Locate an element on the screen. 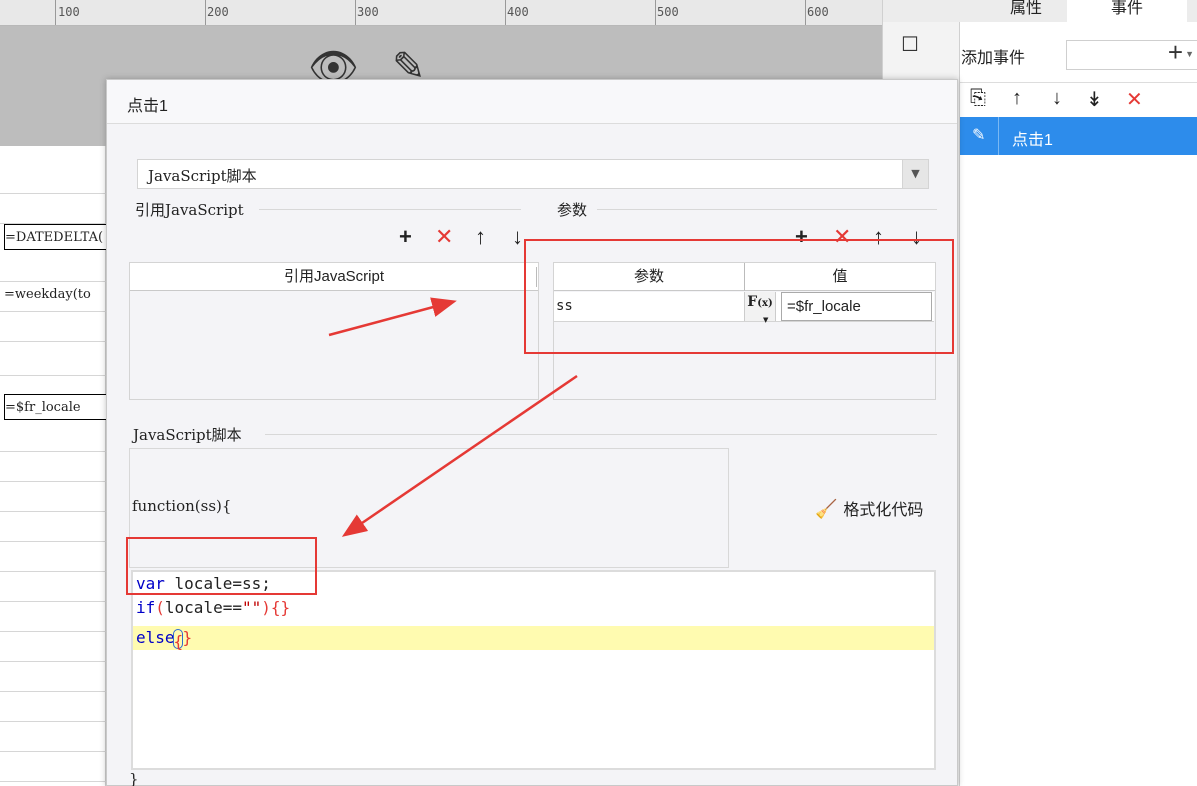 This screenshot has width=1197, height=786. annotation-arrows is located at coordinates (453, 417).